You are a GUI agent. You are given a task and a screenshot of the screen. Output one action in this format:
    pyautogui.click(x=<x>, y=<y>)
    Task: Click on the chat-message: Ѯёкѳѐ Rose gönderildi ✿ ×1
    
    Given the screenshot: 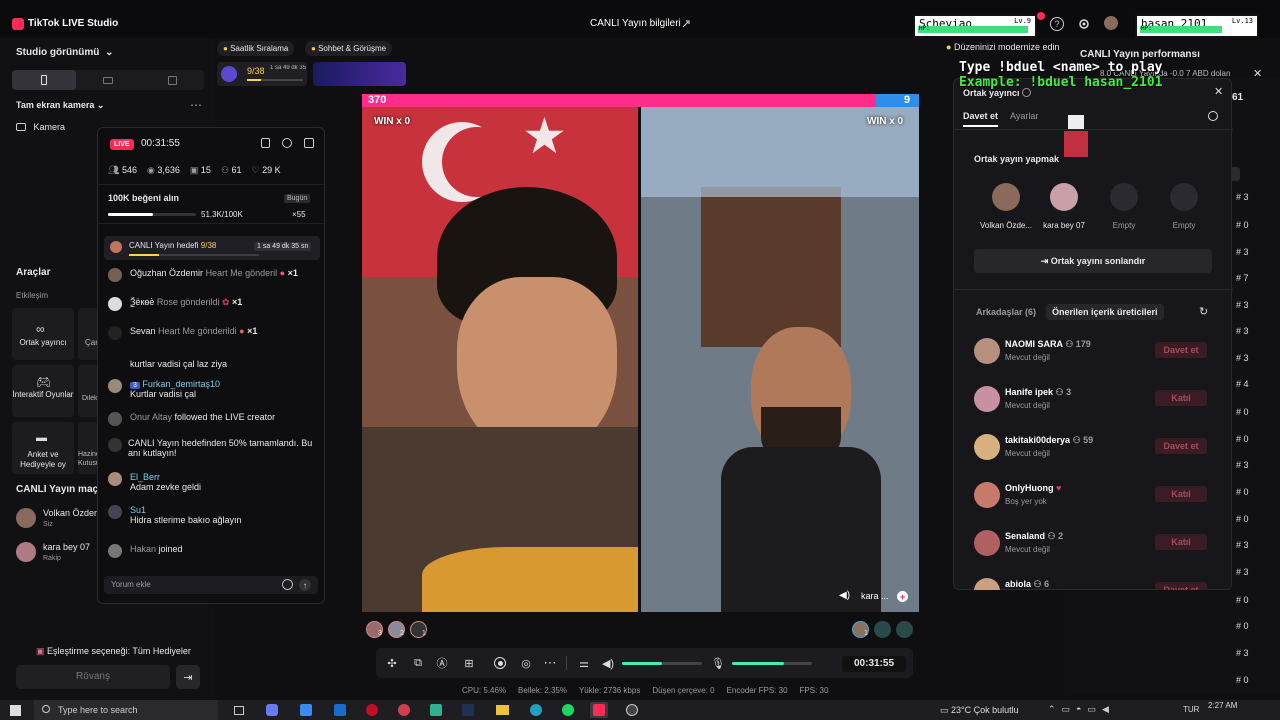 What is the action you would take?
    pyautogui.click(x=213, y=304)
    